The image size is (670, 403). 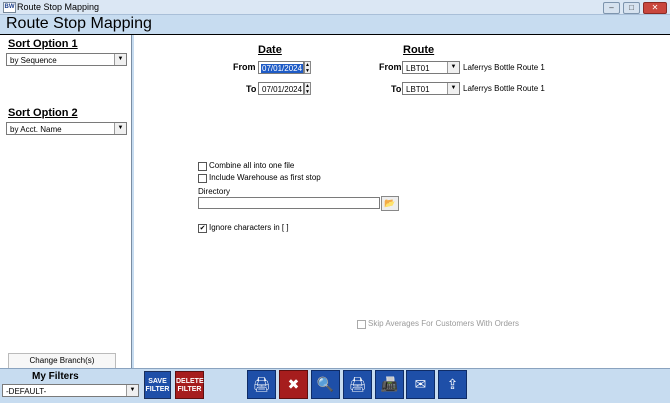 I want to click on date-from-spinner: ▲ ▼, so click(x=307, y=67).